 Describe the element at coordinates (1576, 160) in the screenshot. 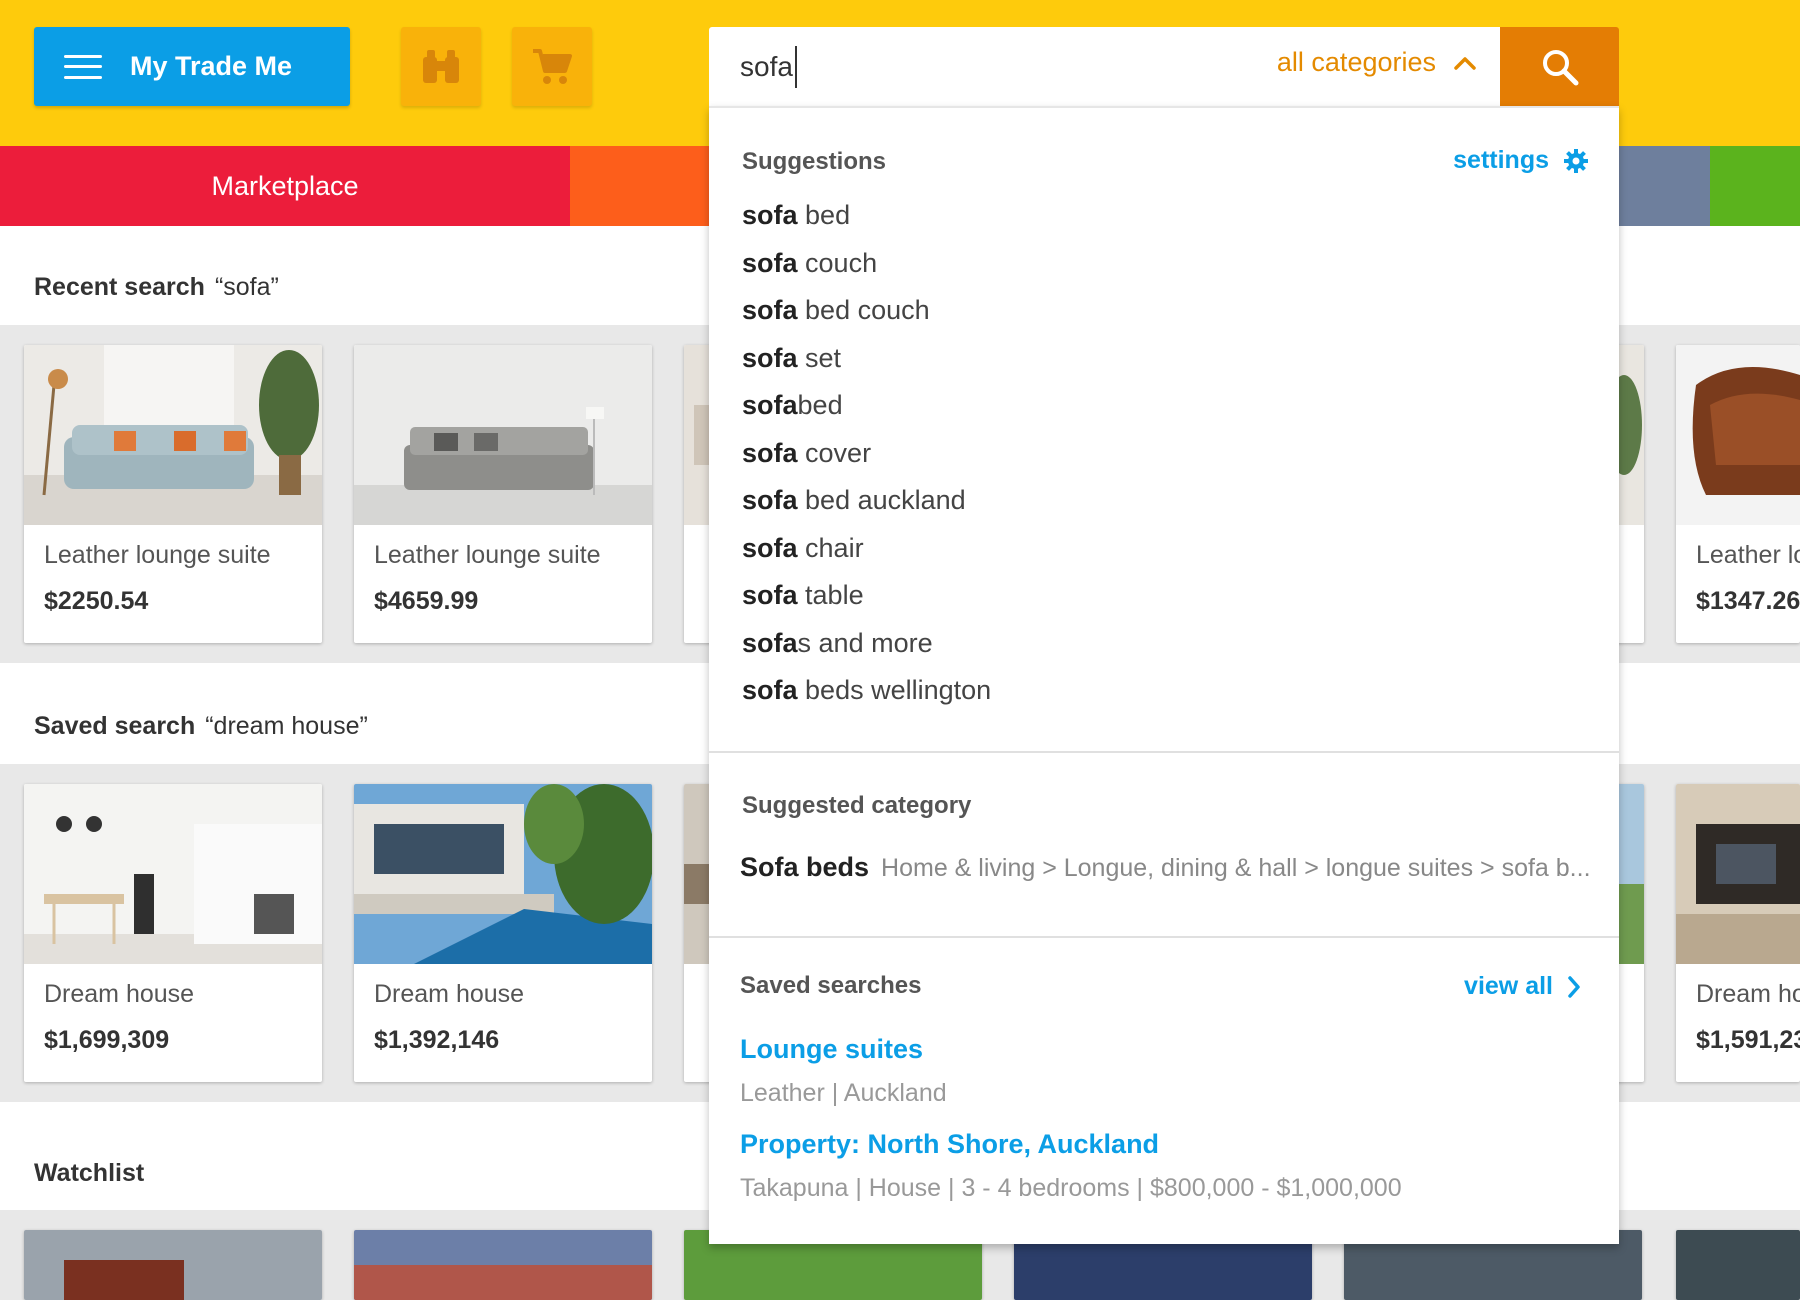

I see `gear-icon` at that location.